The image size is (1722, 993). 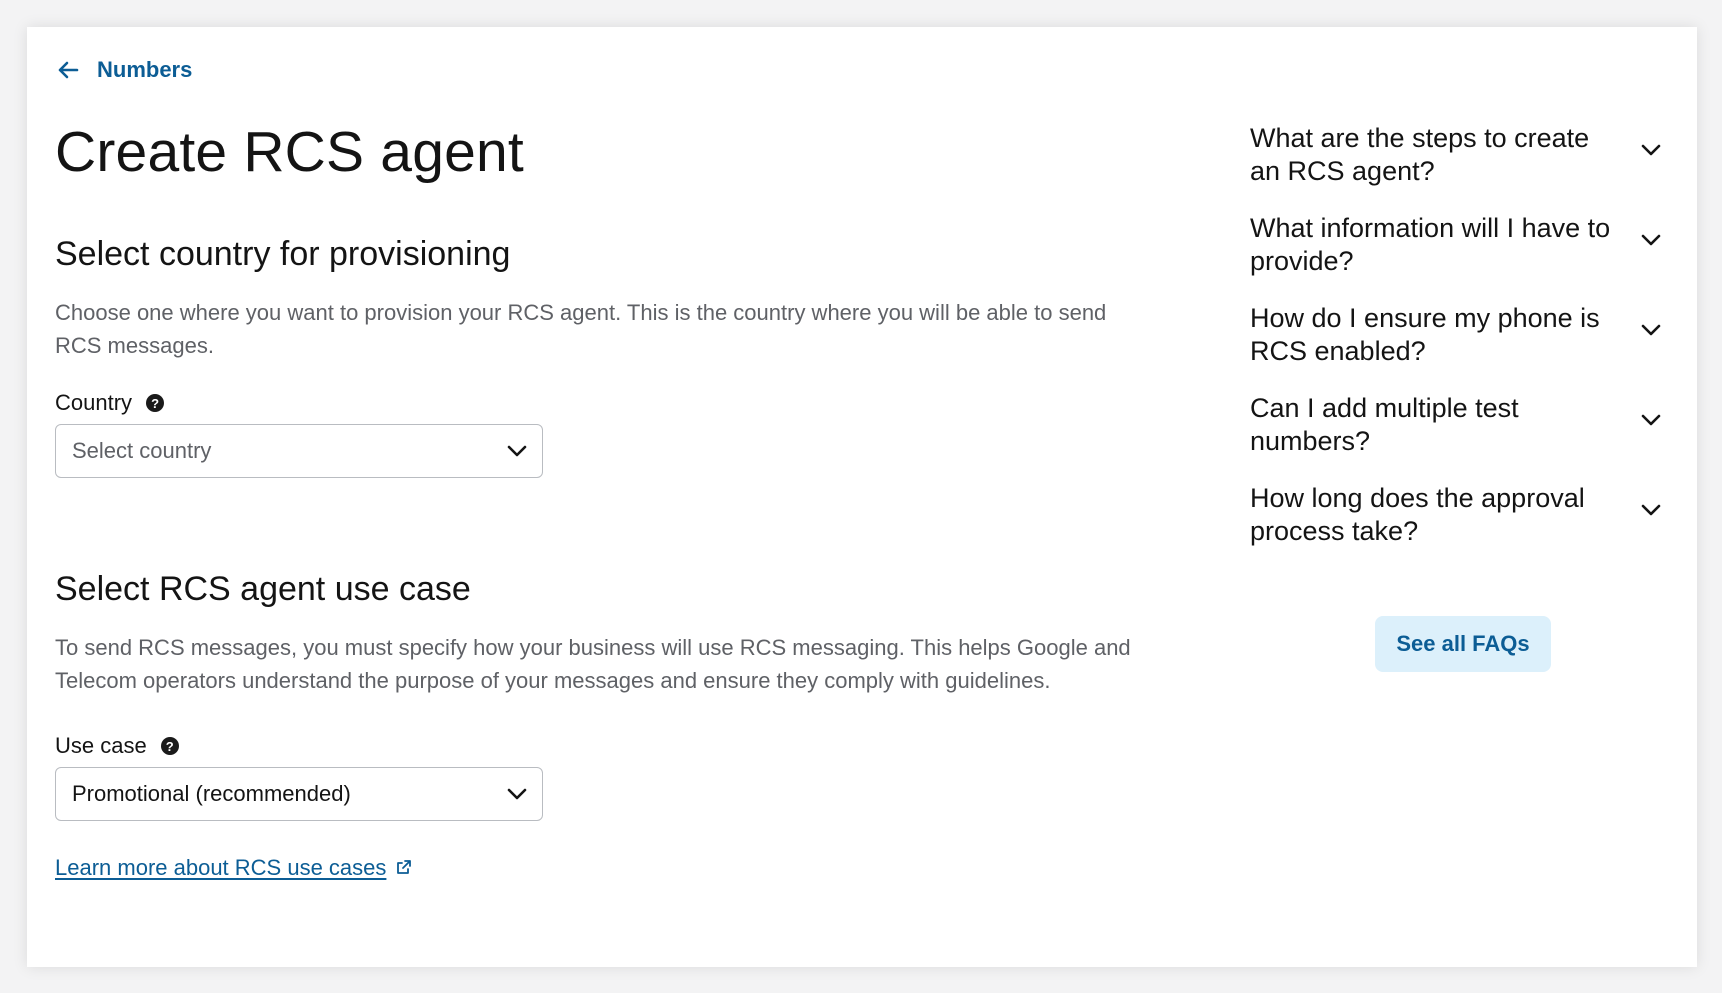 I want to click on faq-item: How do I ensure my phone is RCS enabled?, so click(x=1465, y=347).